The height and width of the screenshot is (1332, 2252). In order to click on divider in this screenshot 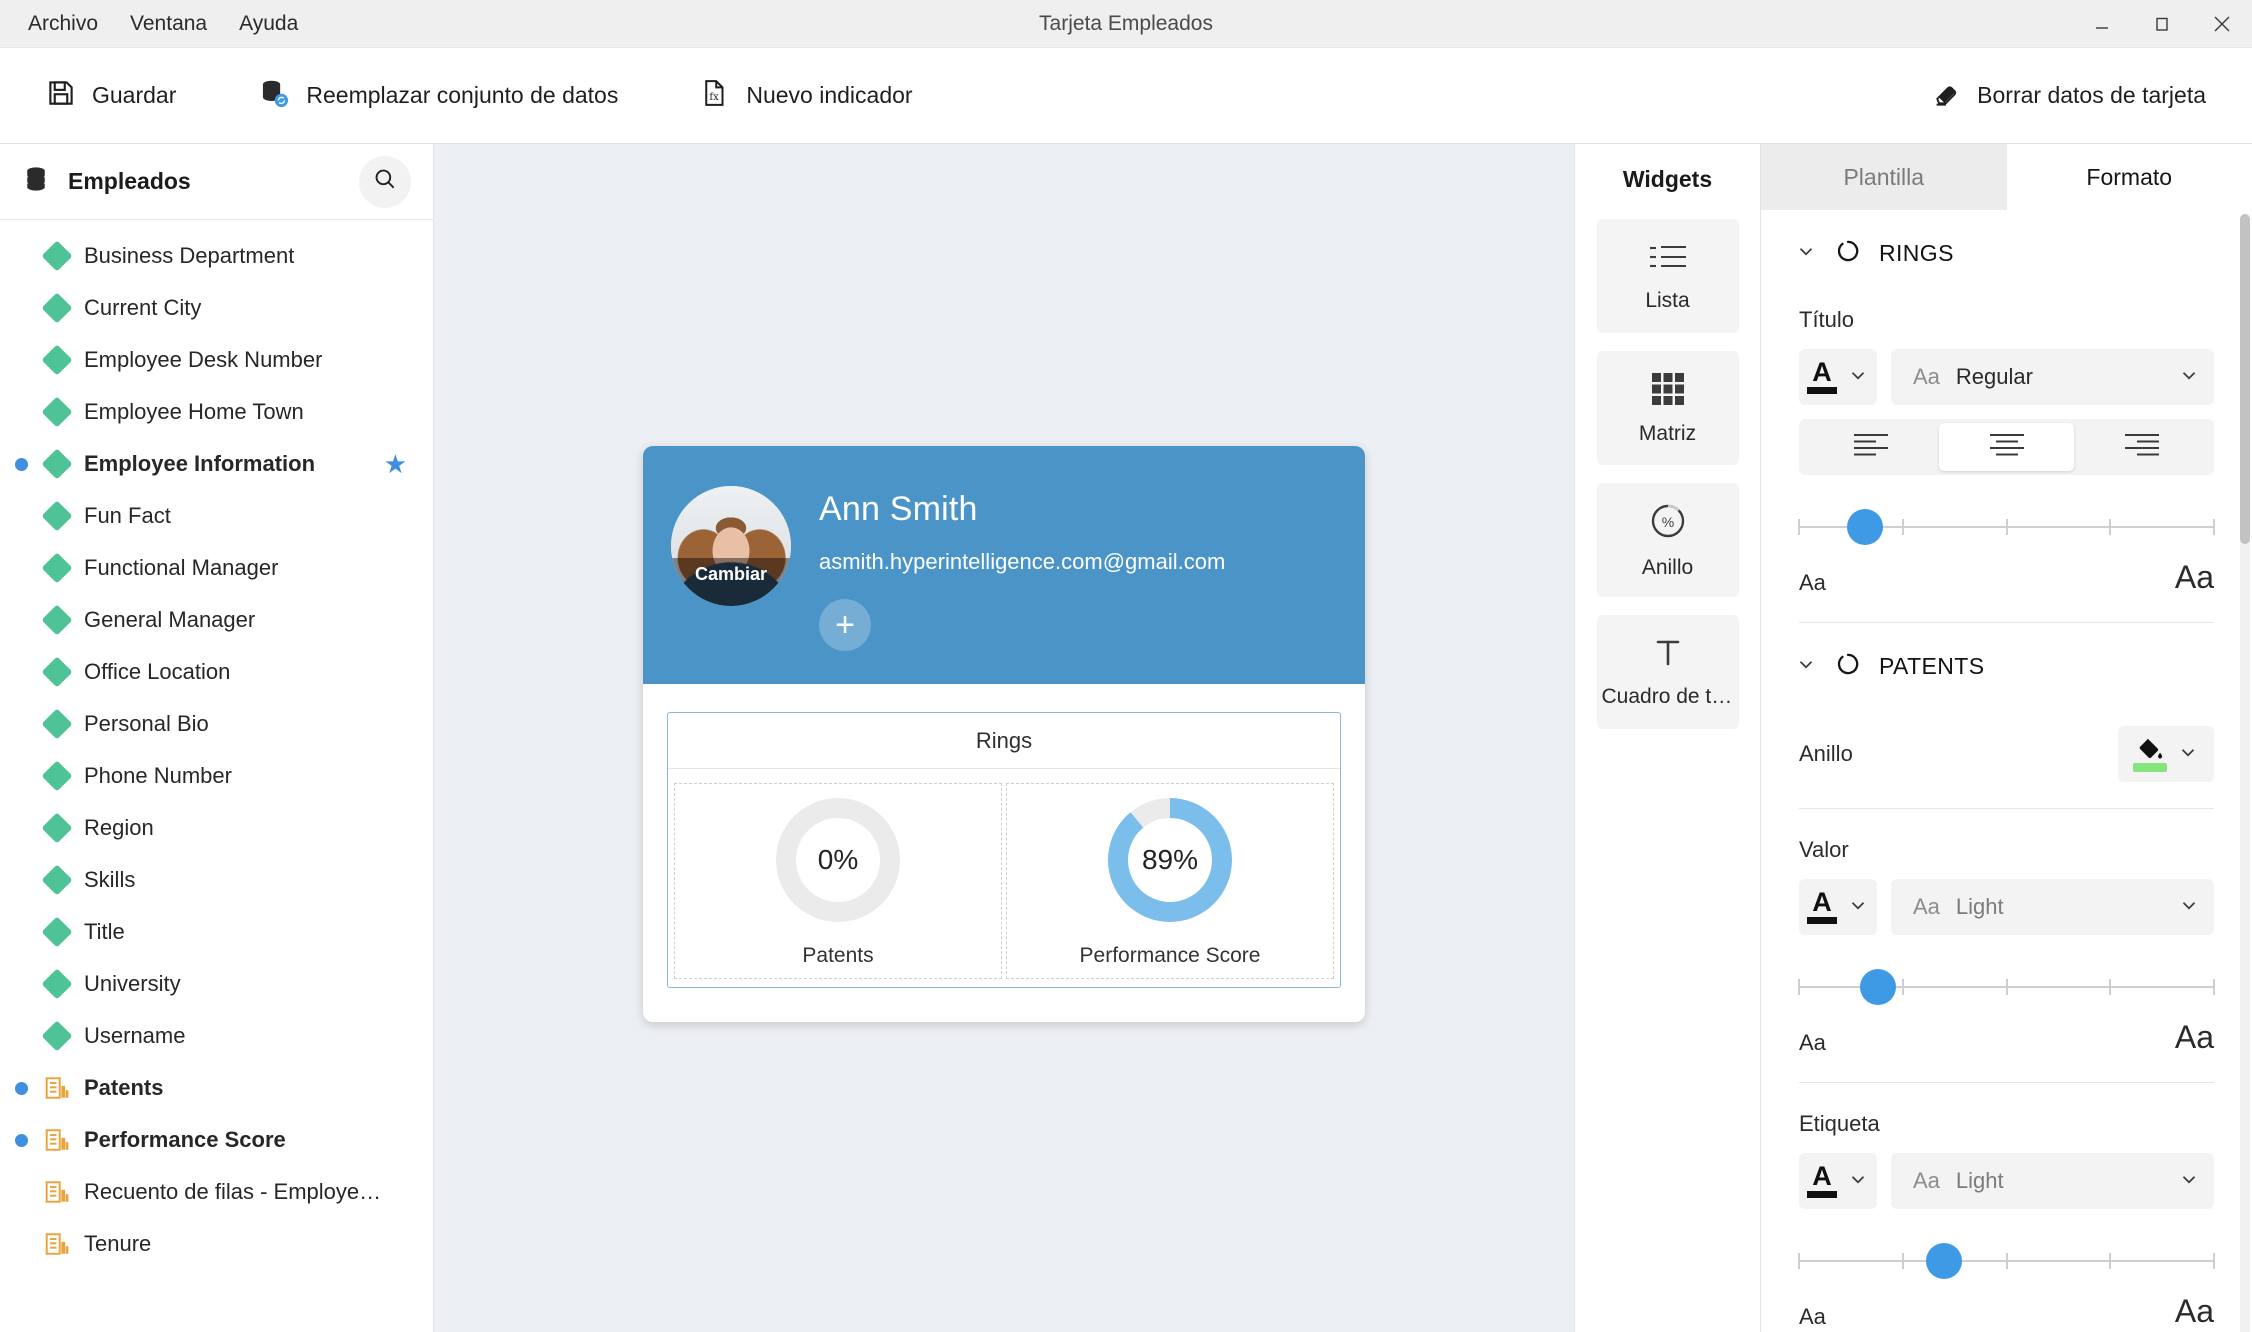, I will do `click(2006, 1082)`.